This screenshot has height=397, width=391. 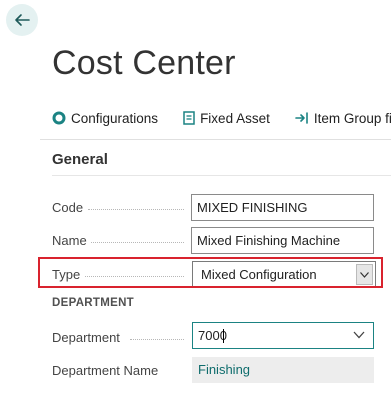 I want to click on fixed-asset-action: Fixed Asset, so click(x=226, y=118).